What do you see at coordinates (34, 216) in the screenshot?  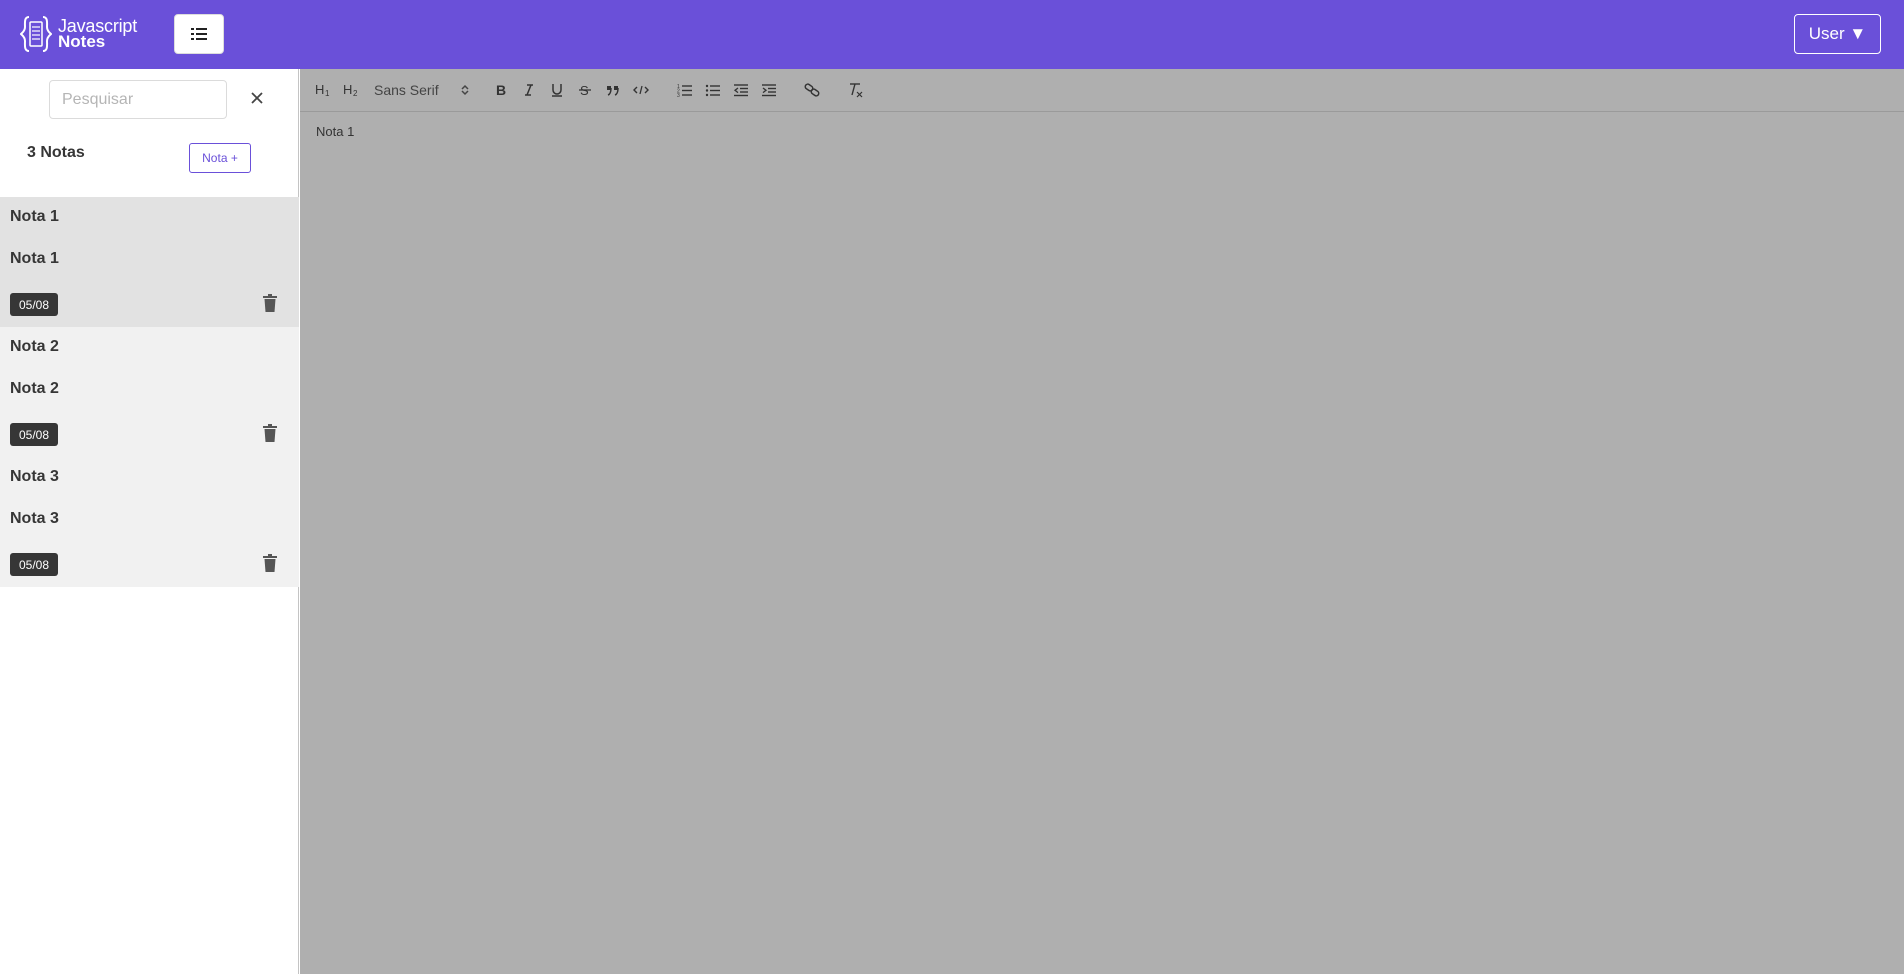 I see `note-title: Nota 1` at bounding box center [34, 216].